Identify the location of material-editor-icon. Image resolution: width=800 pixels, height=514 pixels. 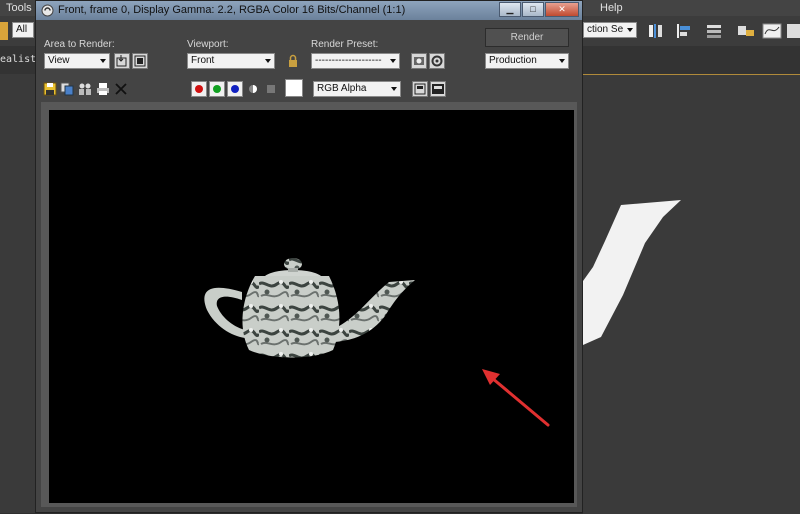
(793, 31).